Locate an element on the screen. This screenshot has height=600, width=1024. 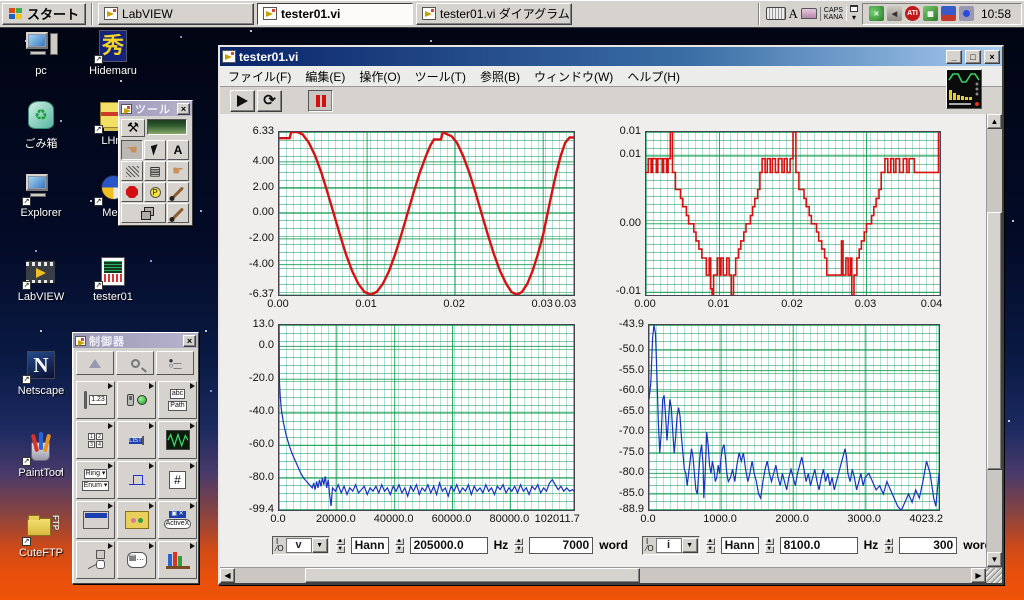
palette-options-button: ●﹏ ○﹏ is located at coordinates (175, 363).